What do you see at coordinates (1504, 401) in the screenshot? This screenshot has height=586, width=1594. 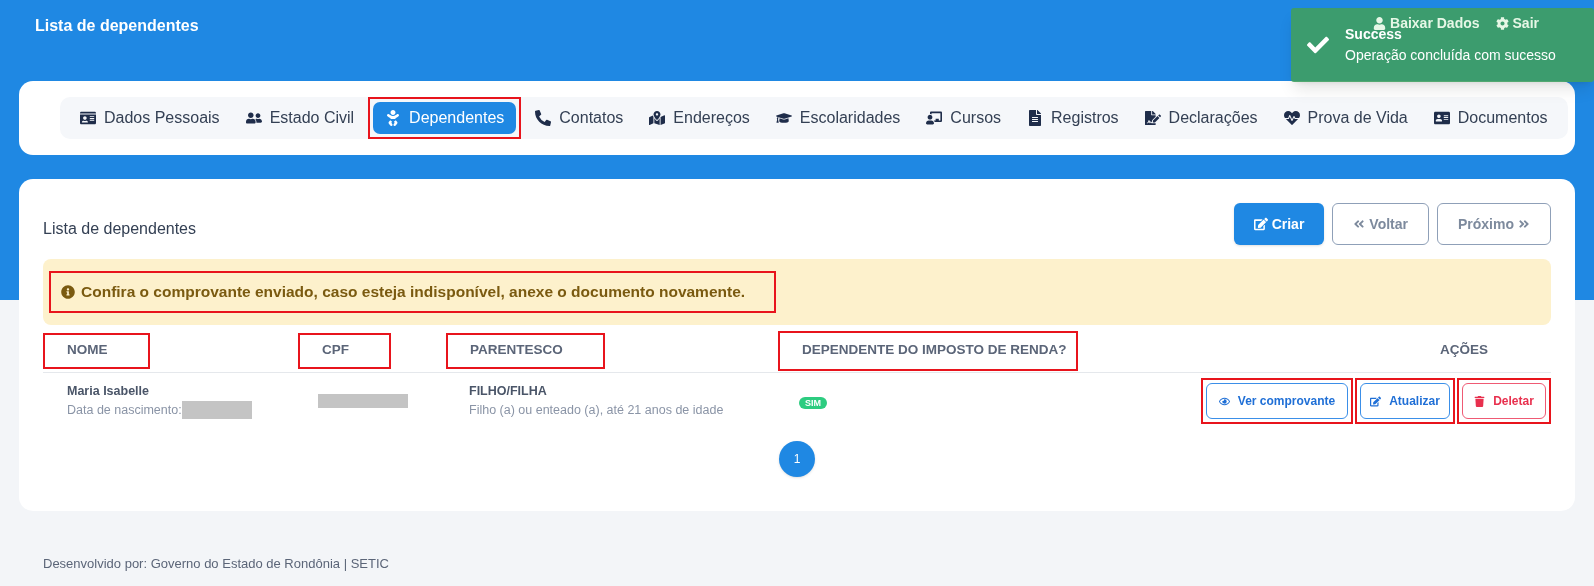 I see `delete-button: Deletar` at bounding box center [1504, 401].